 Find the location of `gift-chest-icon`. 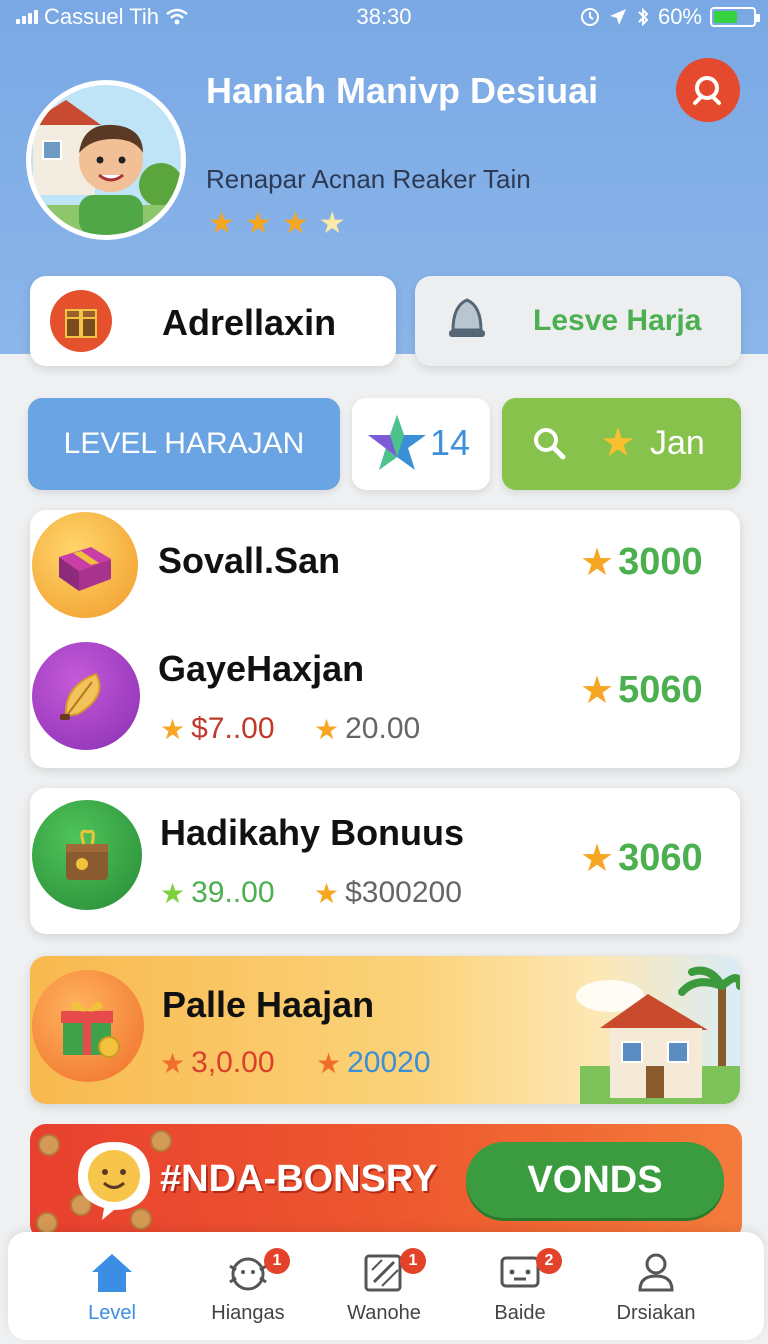

gift-chest-icon is located at coordinates (81, 321).